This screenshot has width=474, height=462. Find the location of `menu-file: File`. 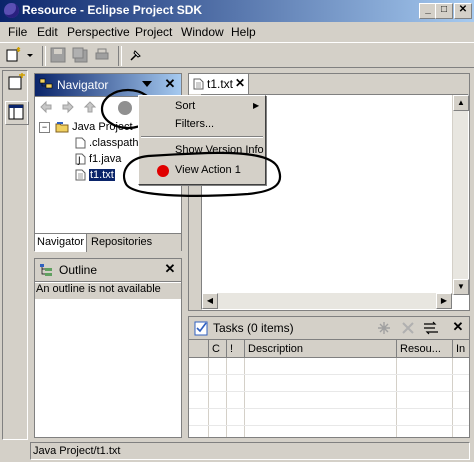

menu-file: File is located at coordinates (17, 32).